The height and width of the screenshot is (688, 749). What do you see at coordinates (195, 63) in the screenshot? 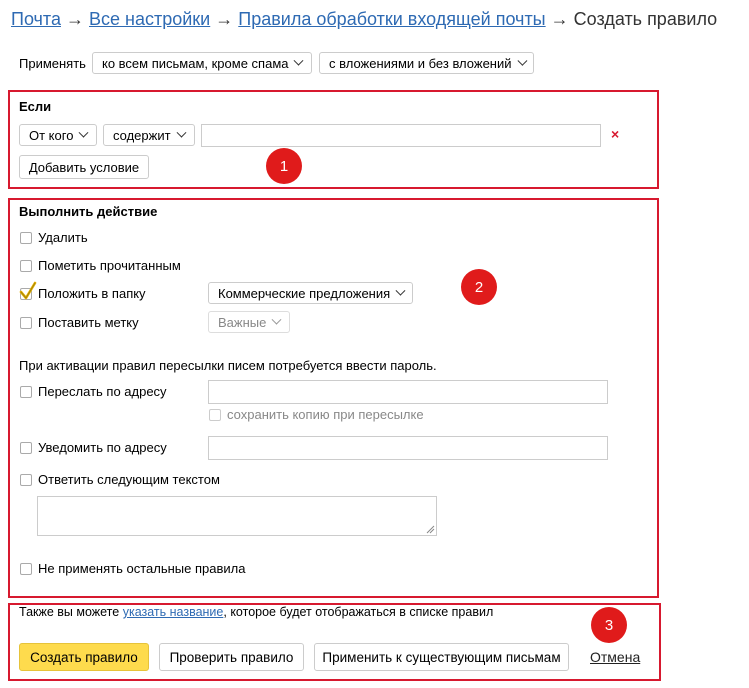
I see `apply-scope-value: ко всем письмам, кроме спама` at bounding box center [195, 63].